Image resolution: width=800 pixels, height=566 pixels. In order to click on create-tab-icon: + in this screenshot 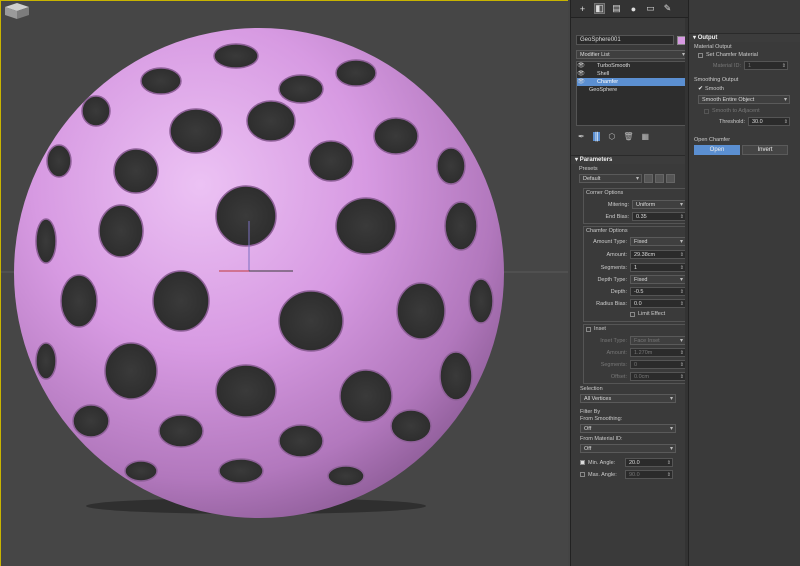, I will do `click(582, 8)`.